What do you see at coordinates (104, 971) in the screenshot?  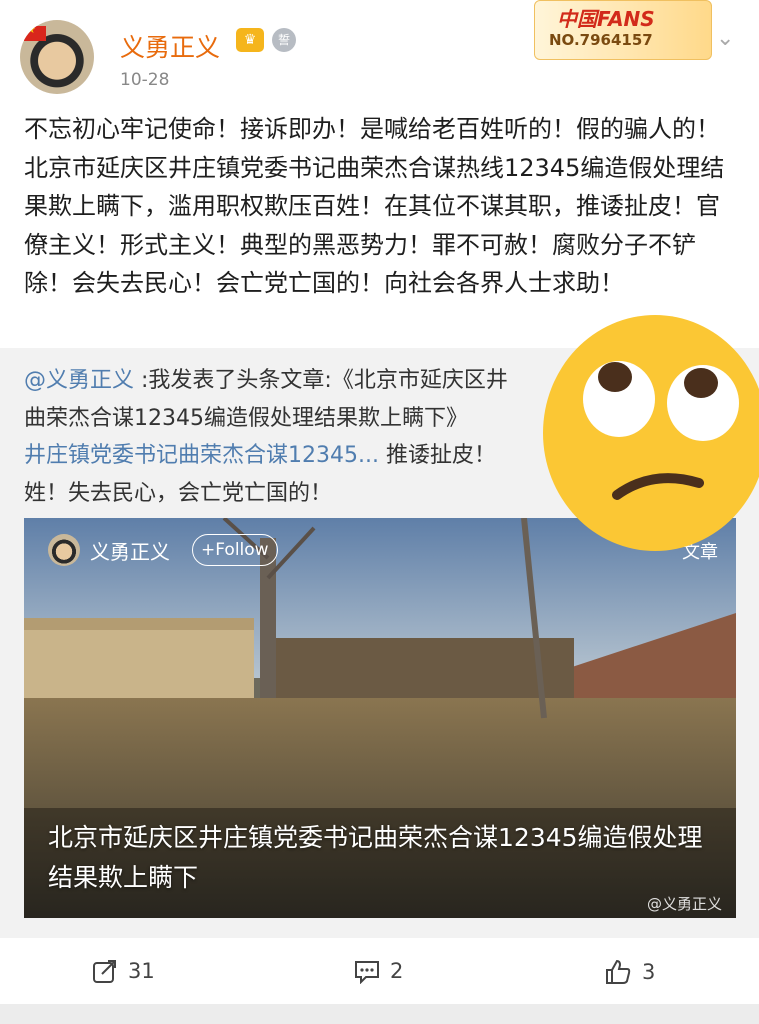 I see `repost-icon` at bounding box center [104, 971].